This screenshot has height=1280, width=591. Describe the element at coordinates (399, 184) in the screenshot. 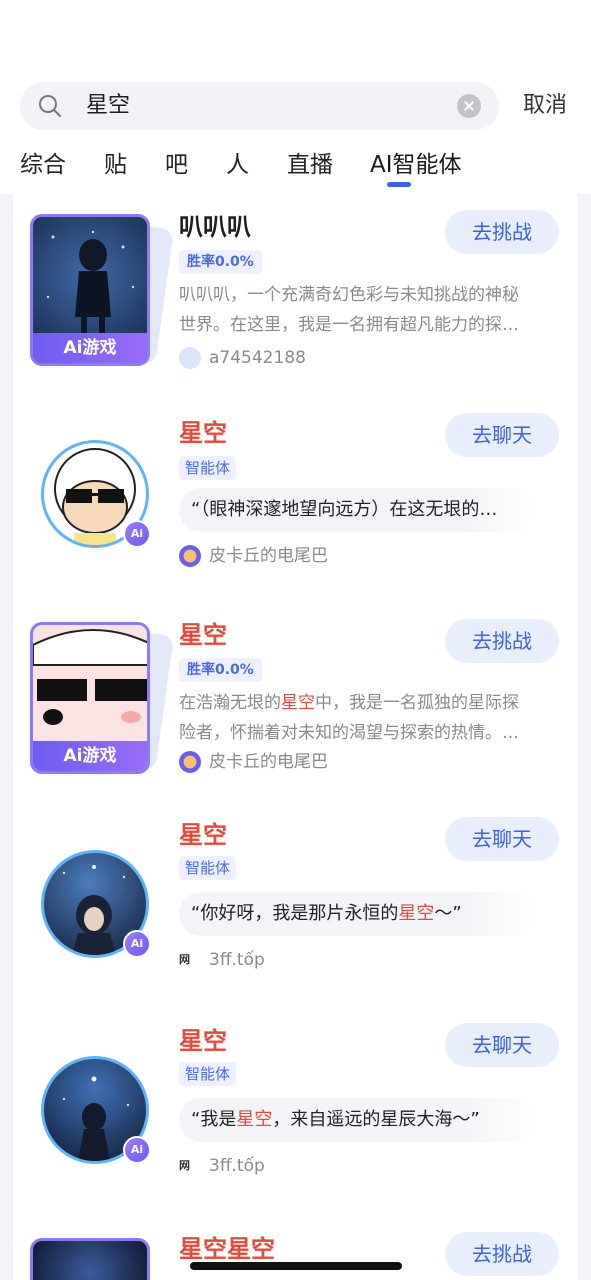

I see `tab-active-indicator` at that location.